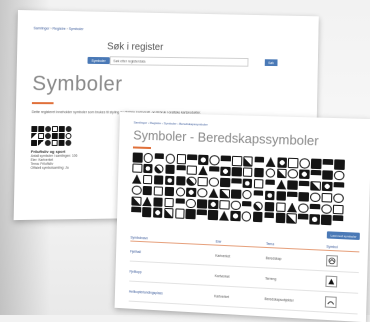 The width and height of the screenshot is (370, 322). I want to click on symbol-name-link: Helikopterlandingsplass, so click(171, 293).